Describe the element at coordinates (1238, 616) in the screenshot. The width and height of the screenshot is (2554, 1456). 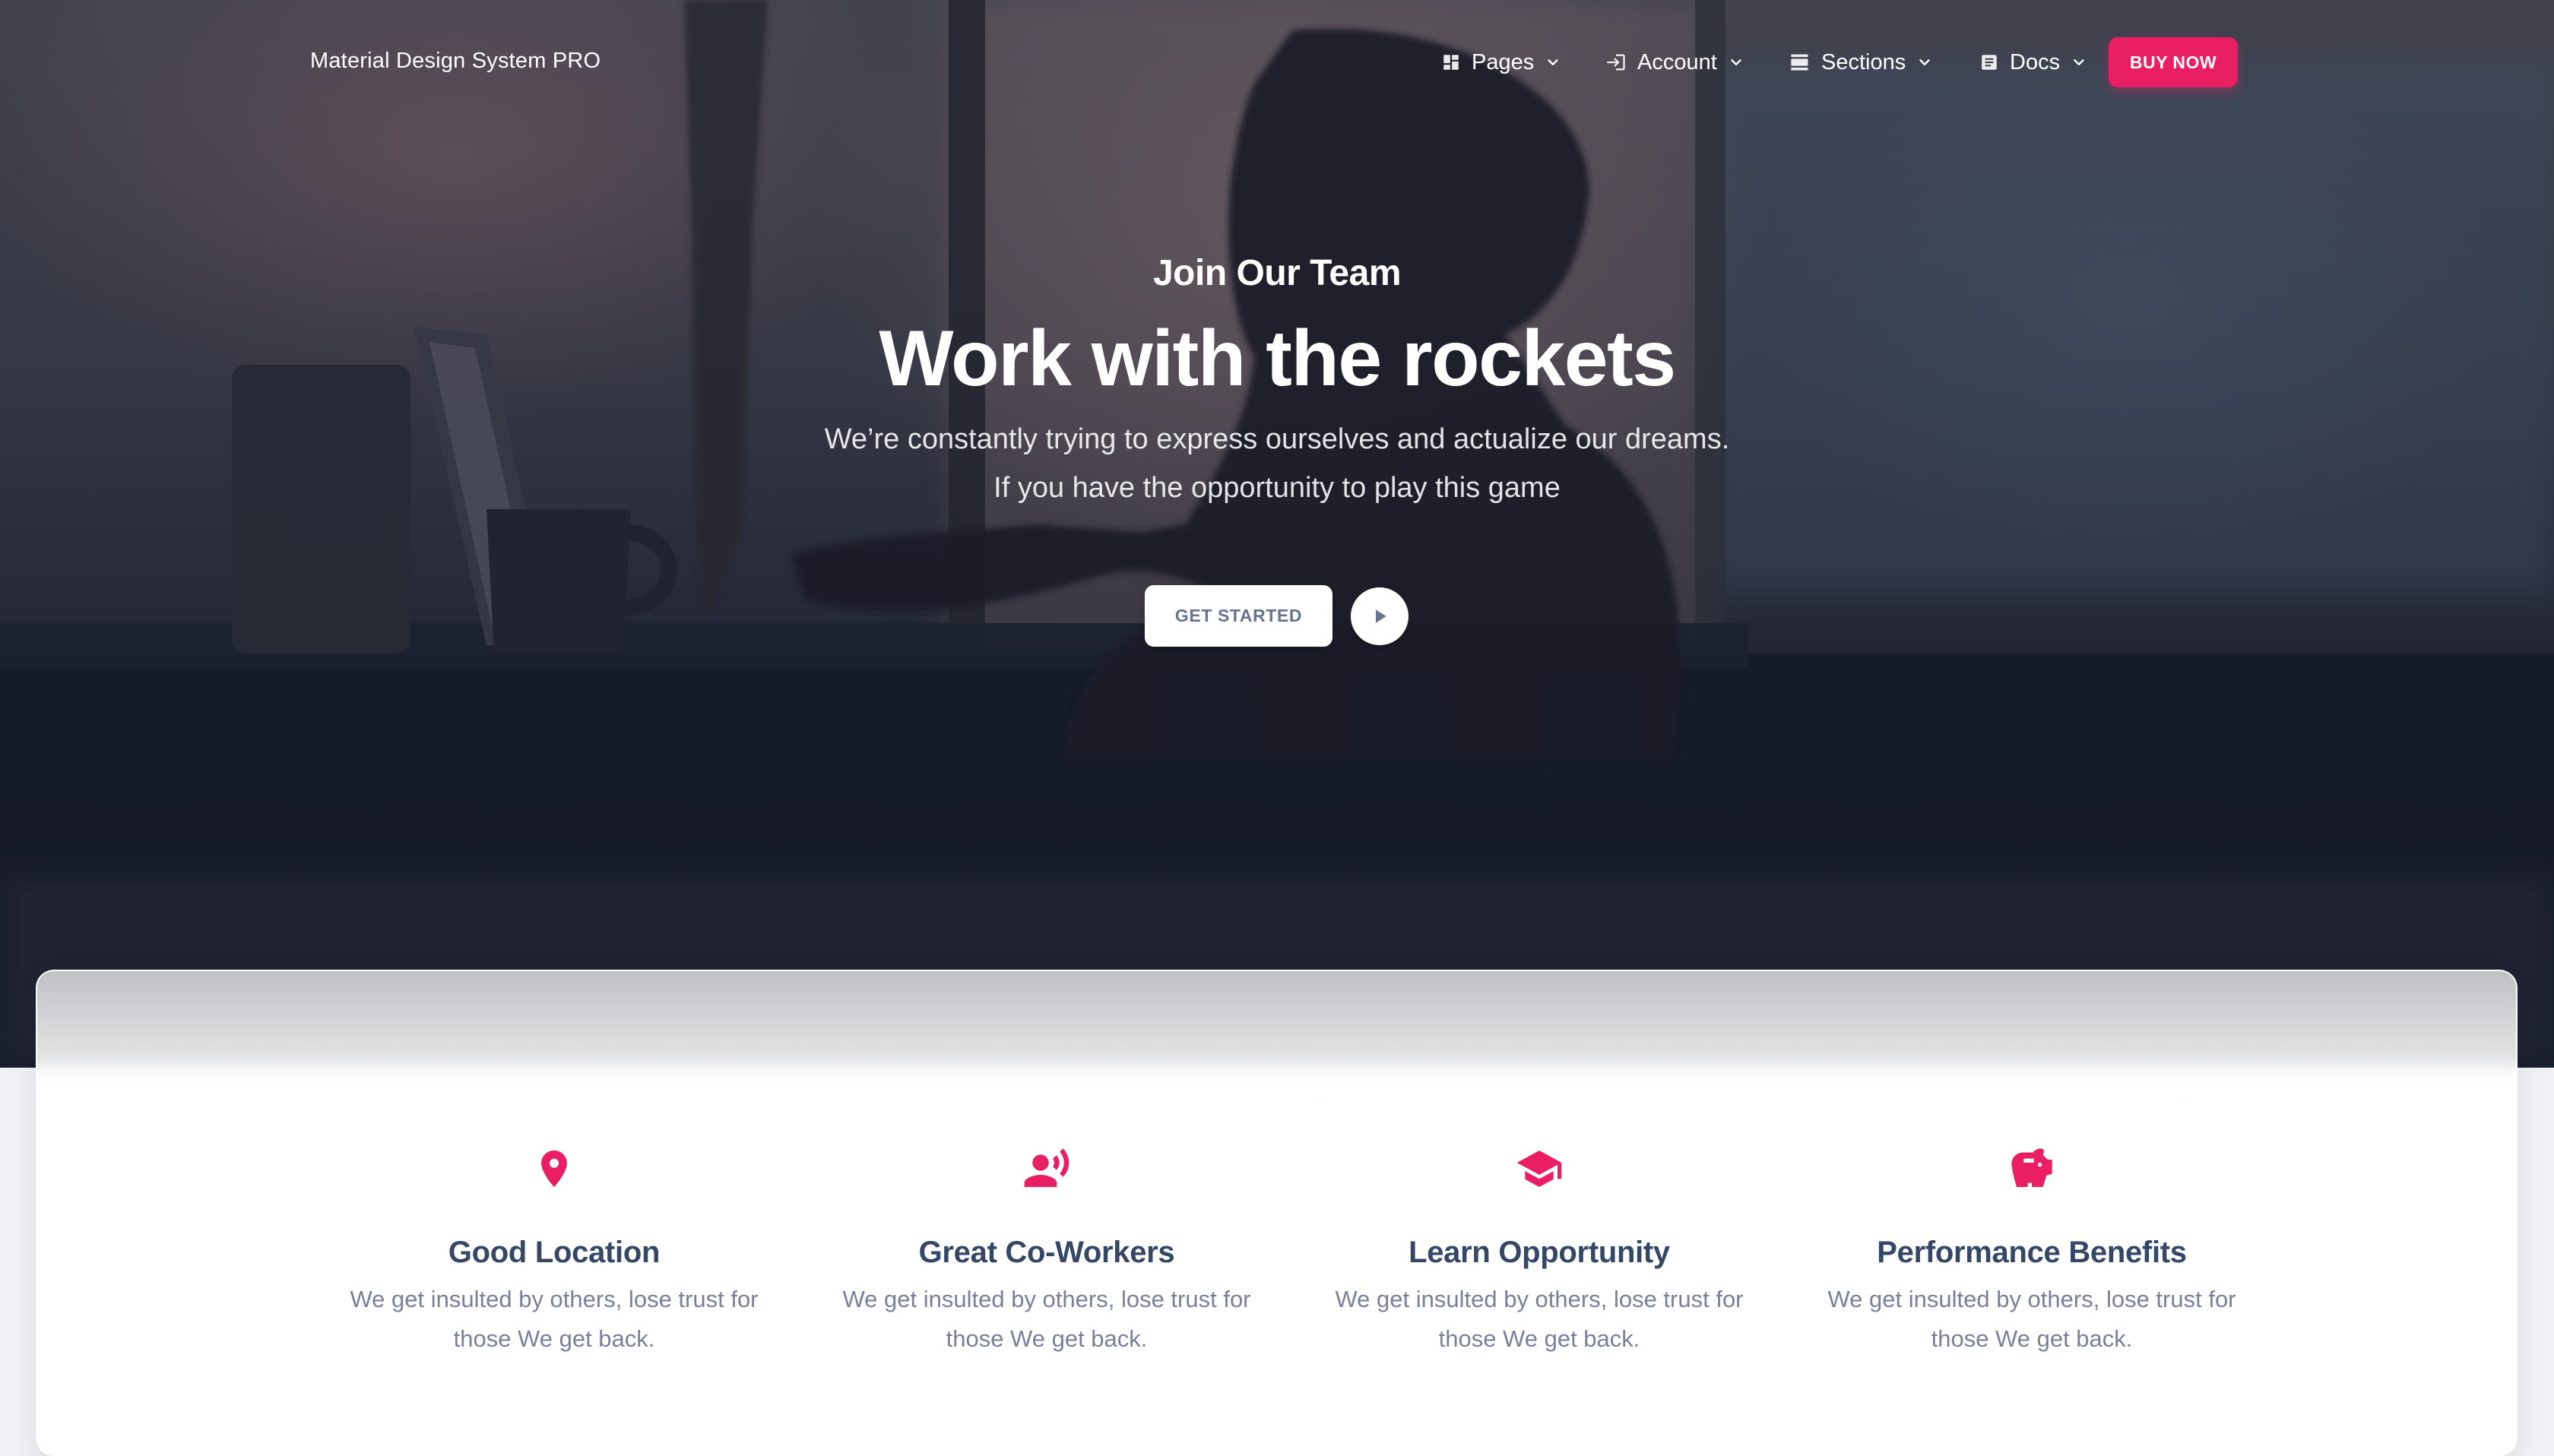
I see `get-started-button: GET STARTED` at that location.